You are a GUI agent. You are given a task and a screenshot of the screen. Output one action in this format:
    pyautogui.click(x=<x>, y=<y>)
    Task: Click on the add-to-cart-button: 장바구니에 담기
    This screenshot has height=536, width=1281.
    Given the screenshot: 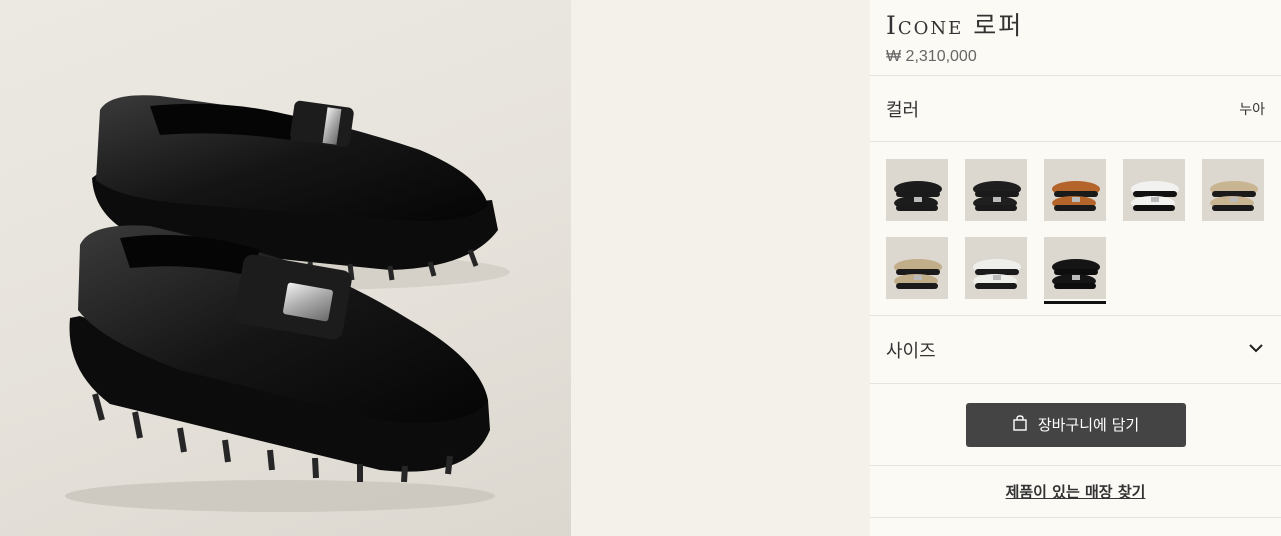 What is the action you would take?
    pyautogui.click(x=1075, y=424)
    